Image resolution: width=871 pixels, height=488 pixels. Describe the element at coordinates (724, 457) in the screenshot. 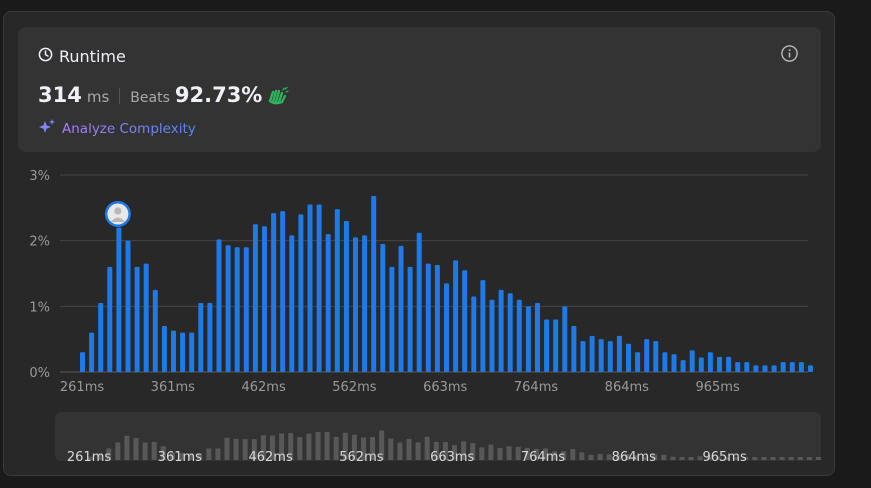

I see `slider-tick-label: 965ms` at that location.